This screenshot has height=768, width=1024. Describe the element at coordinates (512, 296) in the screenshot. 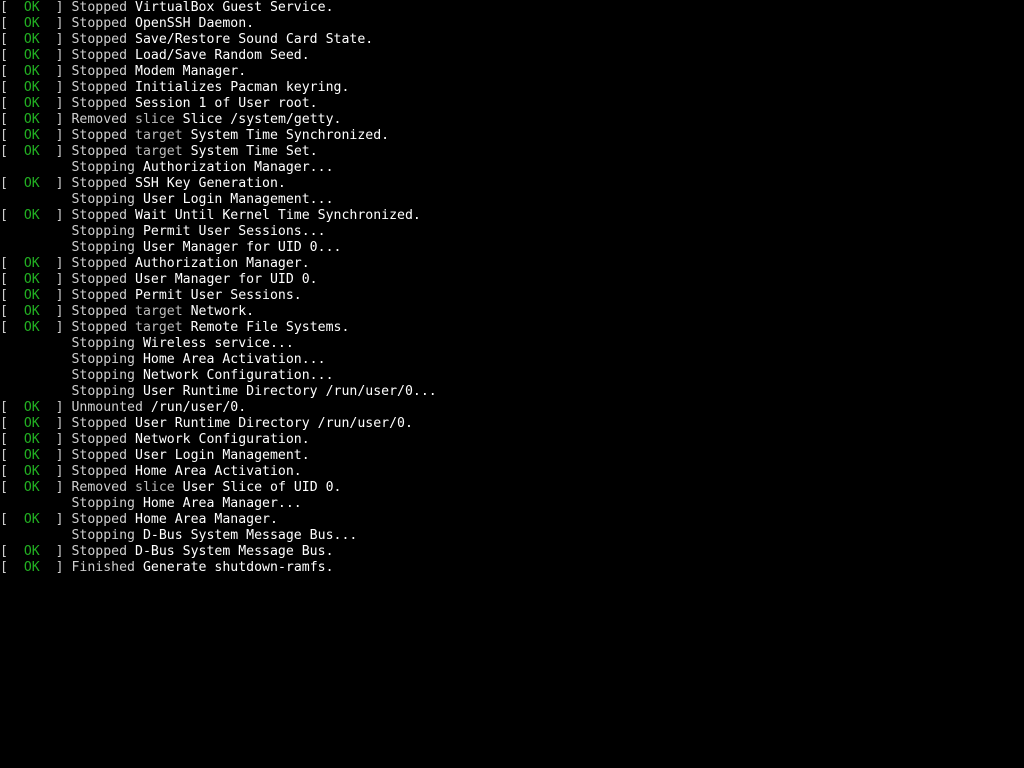

I see `console-line: [ OK ] Stopped Permit User Sessions.` at that location.